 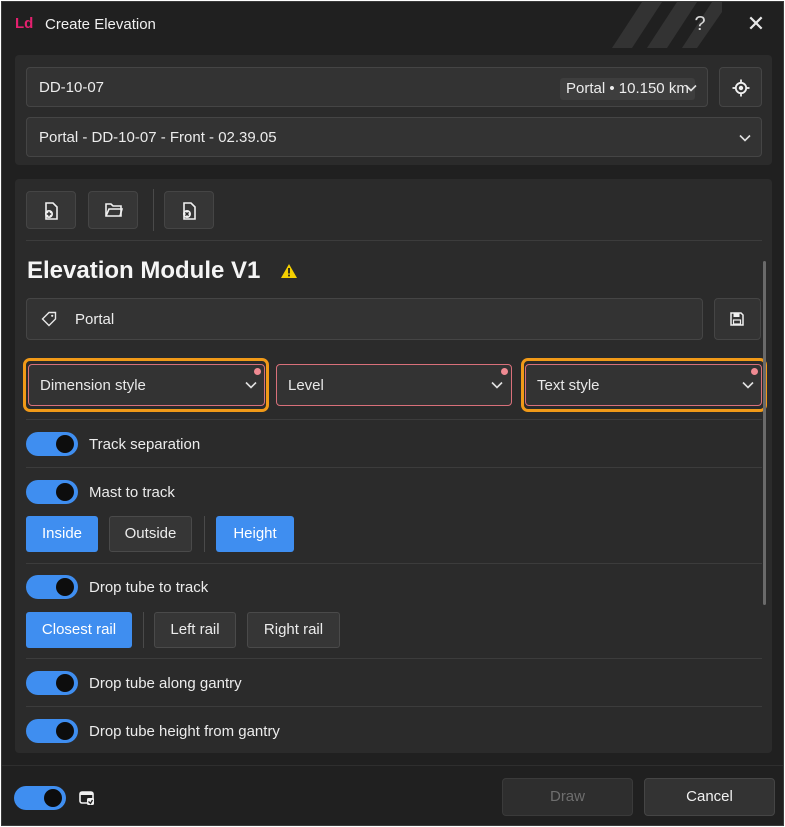 I want to click on text-style-label: Text style, so click(x=568, y=385).